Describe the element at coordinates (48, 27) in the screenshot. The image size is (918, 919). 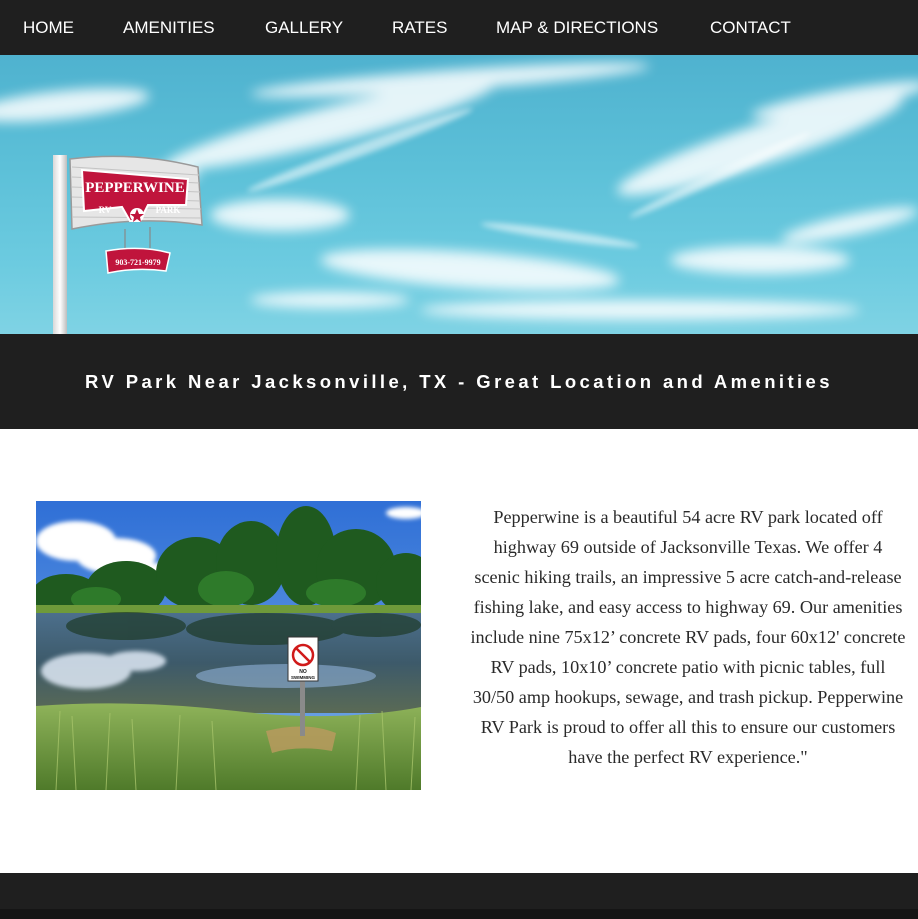
I see `nav-home-link: HOME` at that location.